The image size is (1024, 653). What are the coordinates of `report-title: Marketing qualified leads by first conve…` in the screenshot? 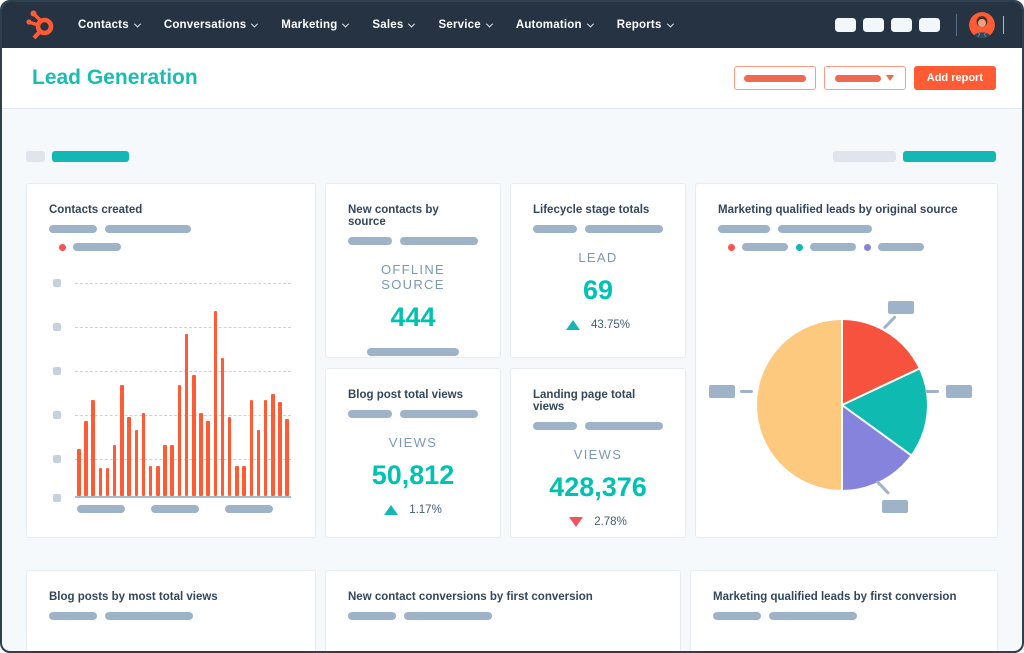 It's located at (844, 597).